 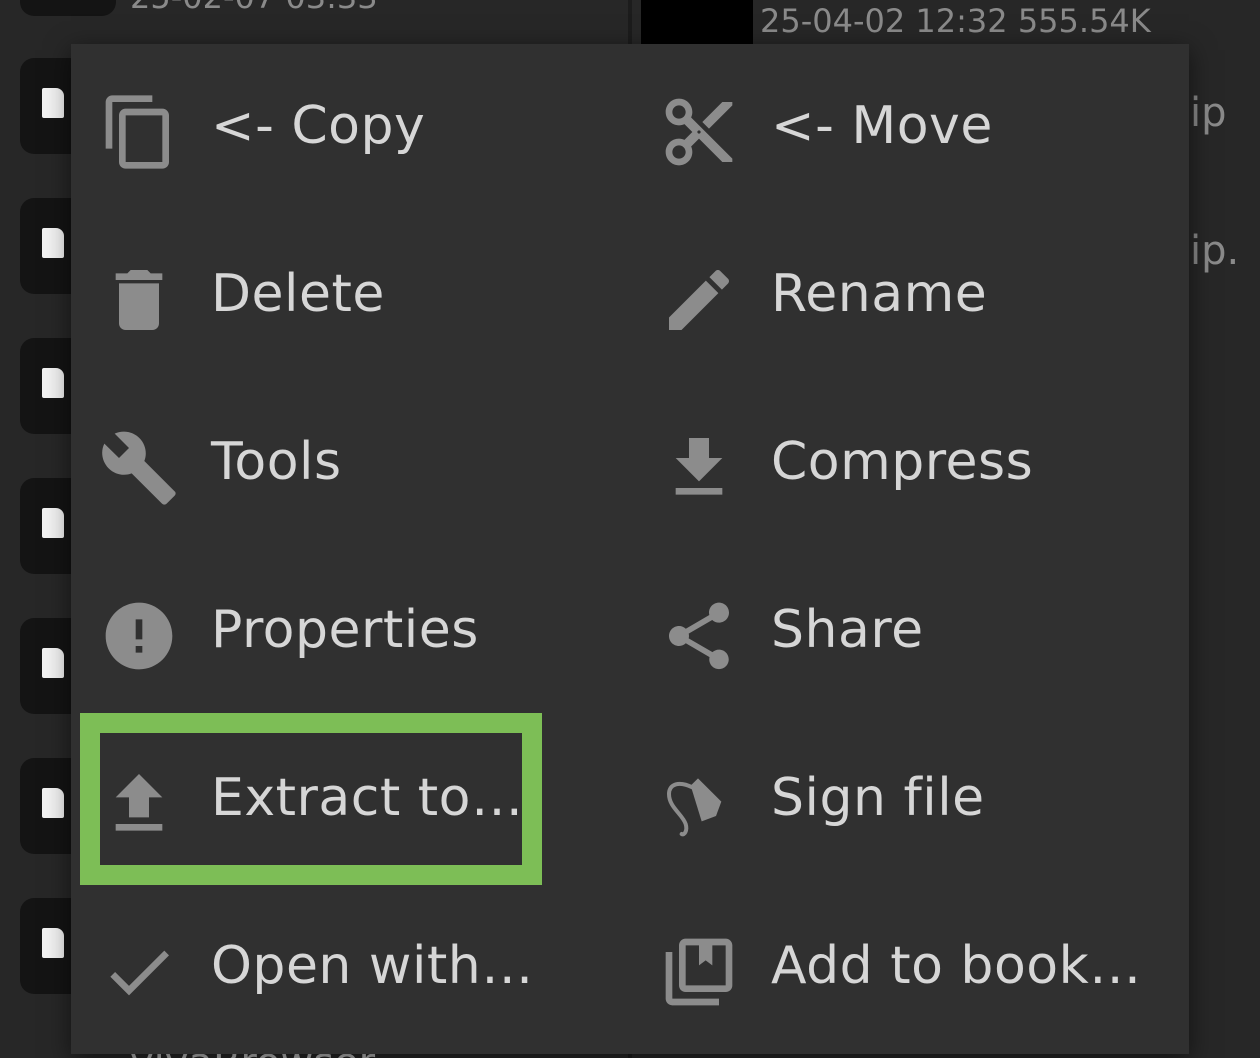 What do you see at coordinates (139, 804) in the screenshot?
I see `upload-icon` at bounding box center [139, 804].